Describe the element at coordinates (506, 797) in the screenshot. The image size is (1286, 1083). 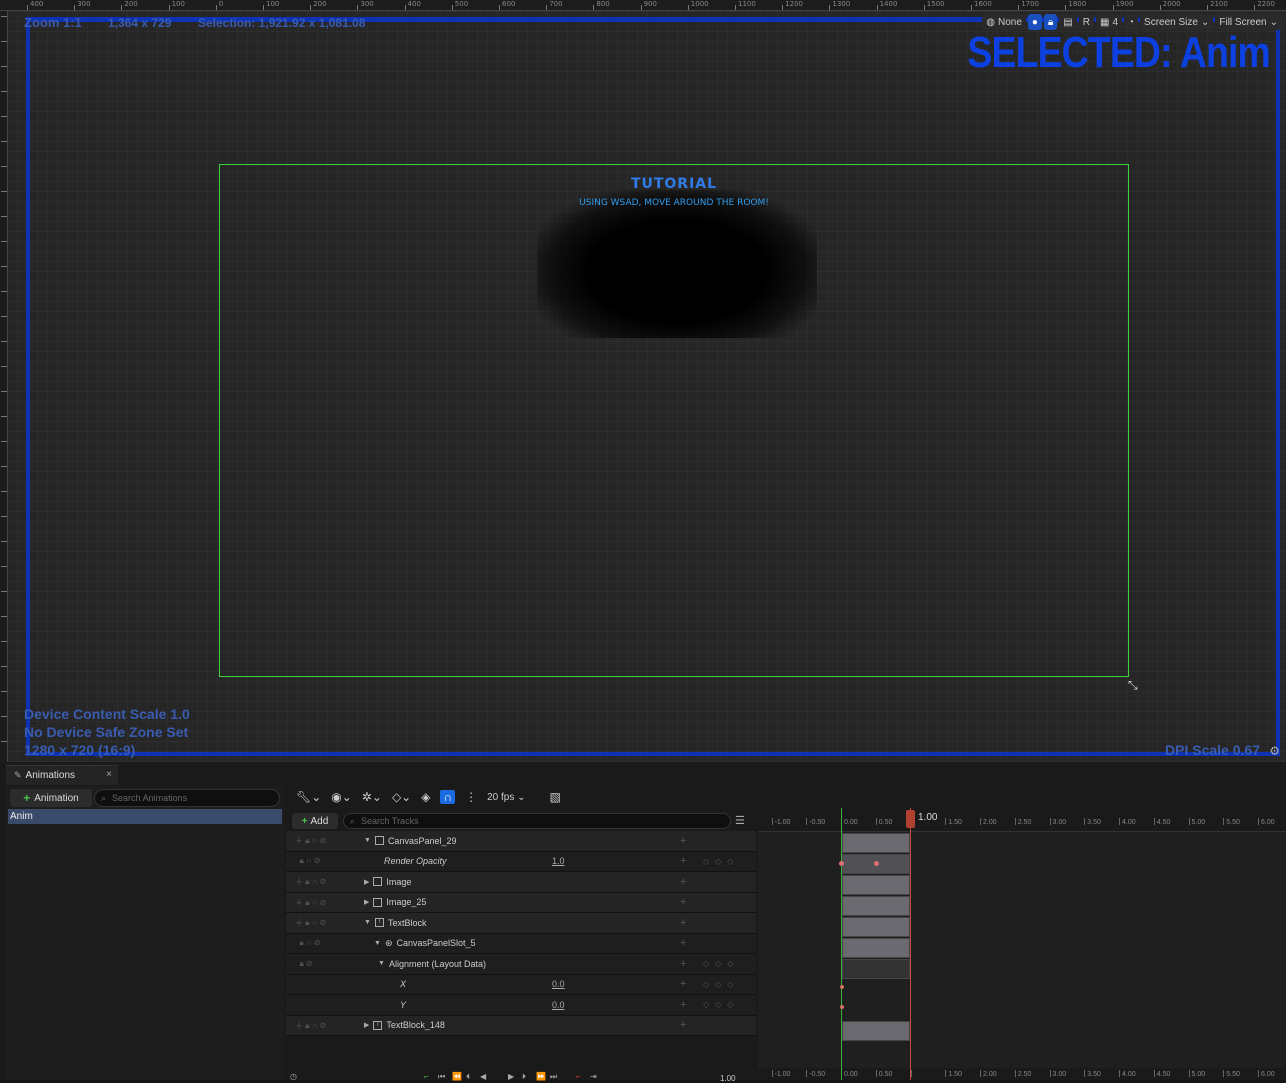
I see `fps-dropdown: 20 fps ⌄` at that location.